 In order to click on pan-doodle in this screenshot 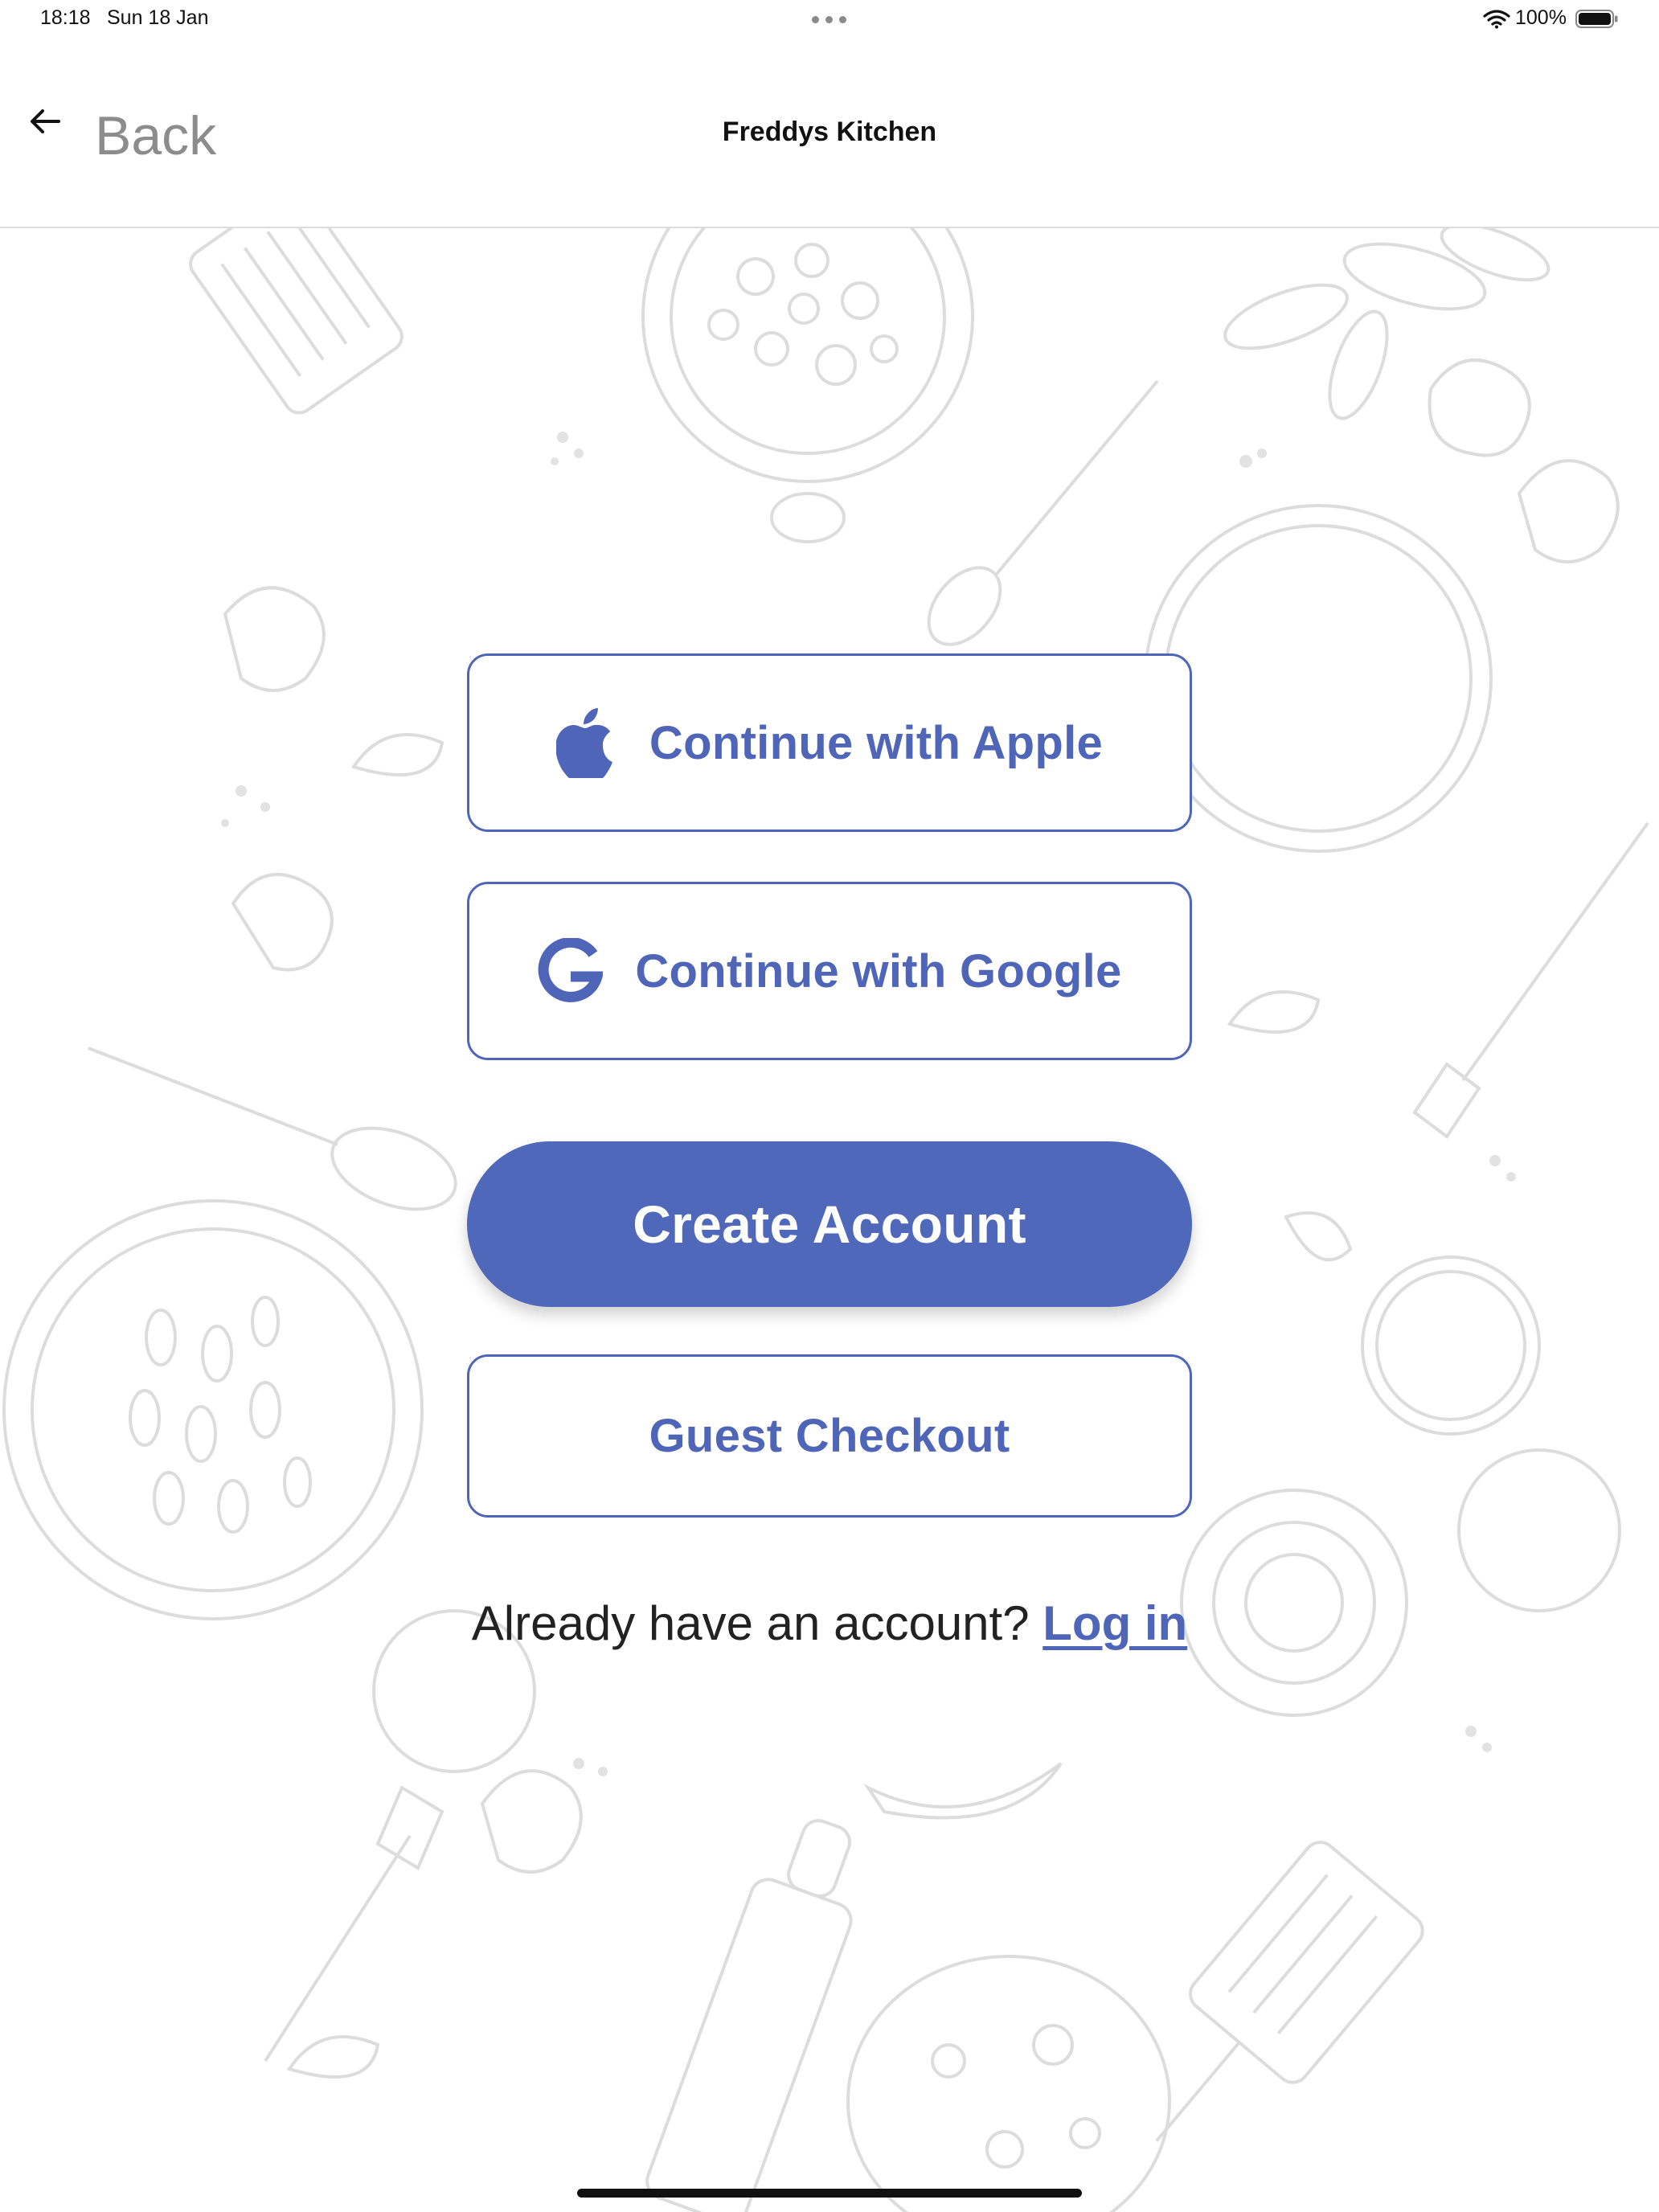, I will do `click(807, 385)`.